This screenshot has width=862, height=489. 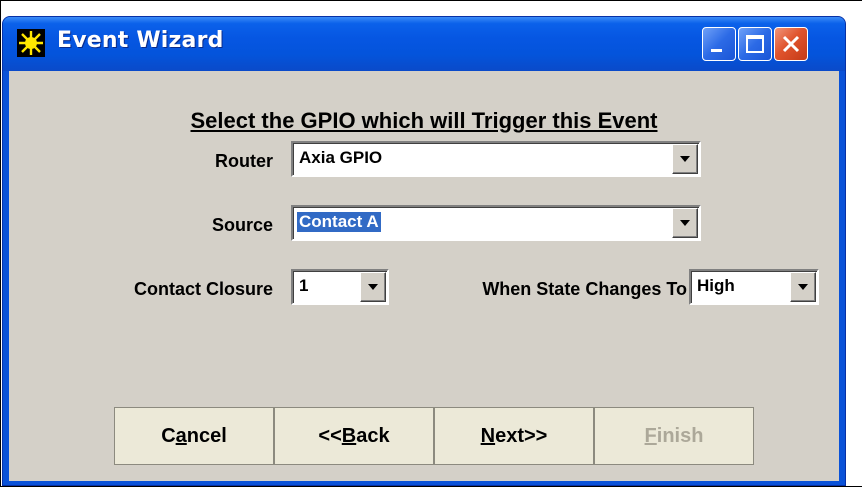 I want to click on finish-button: Finish, so click(x=674, y=436).